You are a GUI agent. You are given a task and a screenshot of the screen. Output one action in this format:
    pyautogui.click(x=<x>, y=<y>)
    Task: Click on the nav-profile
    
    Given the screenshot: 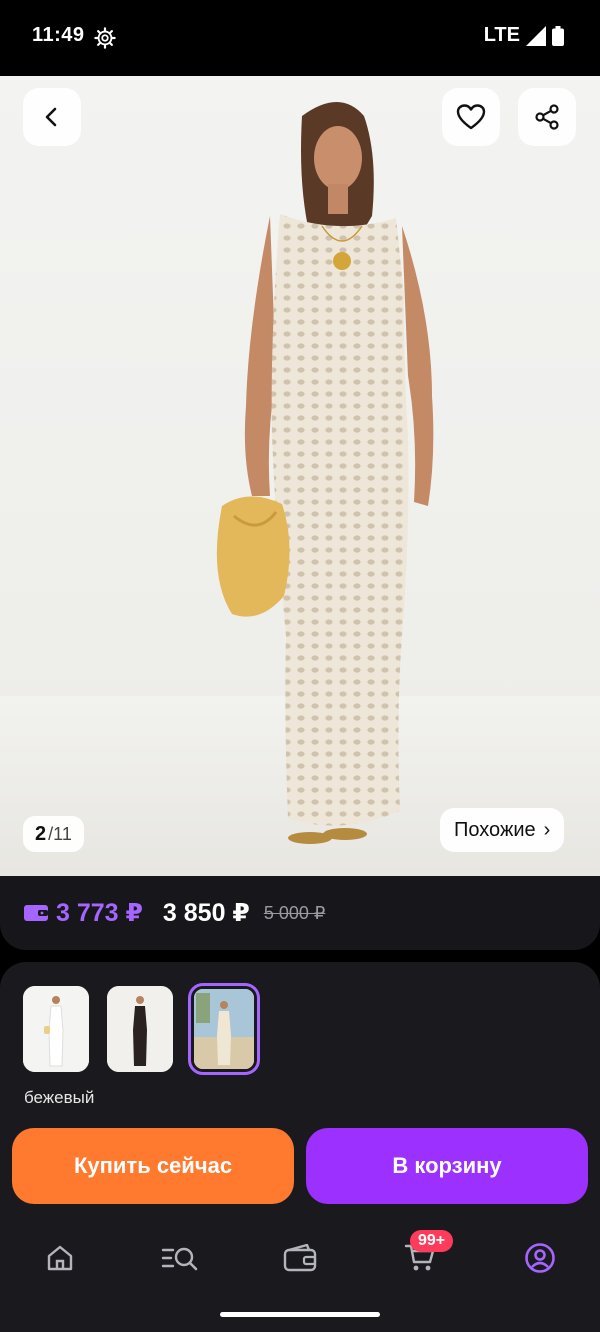 What is the action you would take?
    pyautogui.click(x=540, y=1258)
    